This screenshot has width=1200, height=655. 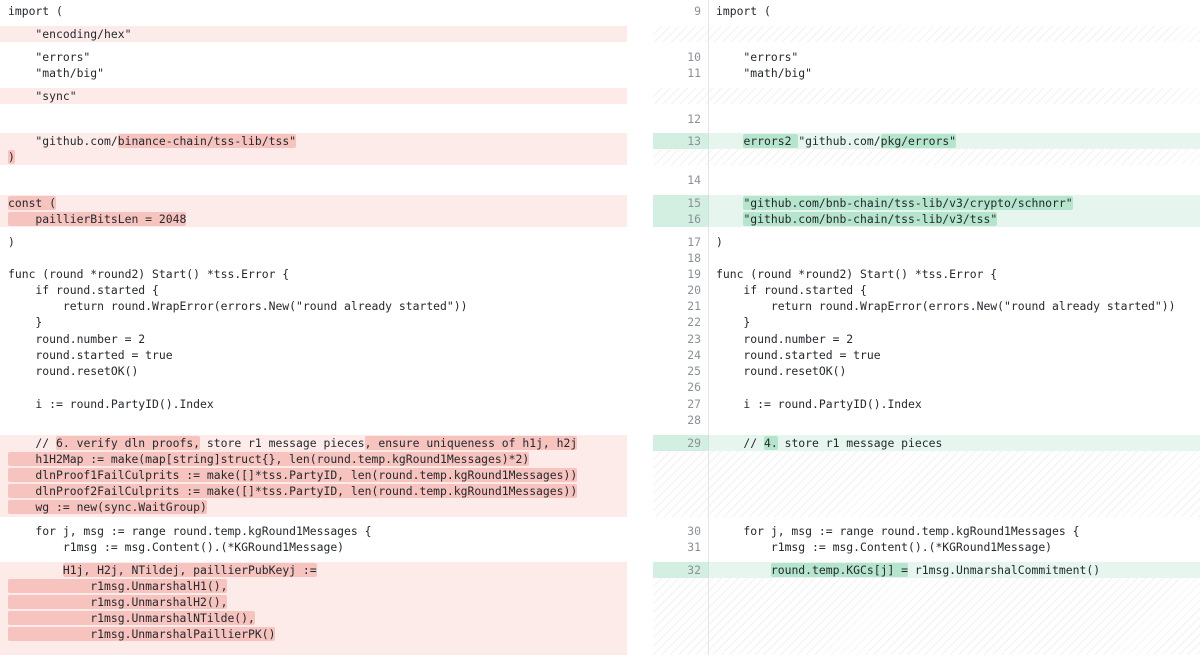 What do you see at coordinates (313, 96) in the screenshot?
I see `left-deleted-block: "sync"` at bounding box center [313, 96].